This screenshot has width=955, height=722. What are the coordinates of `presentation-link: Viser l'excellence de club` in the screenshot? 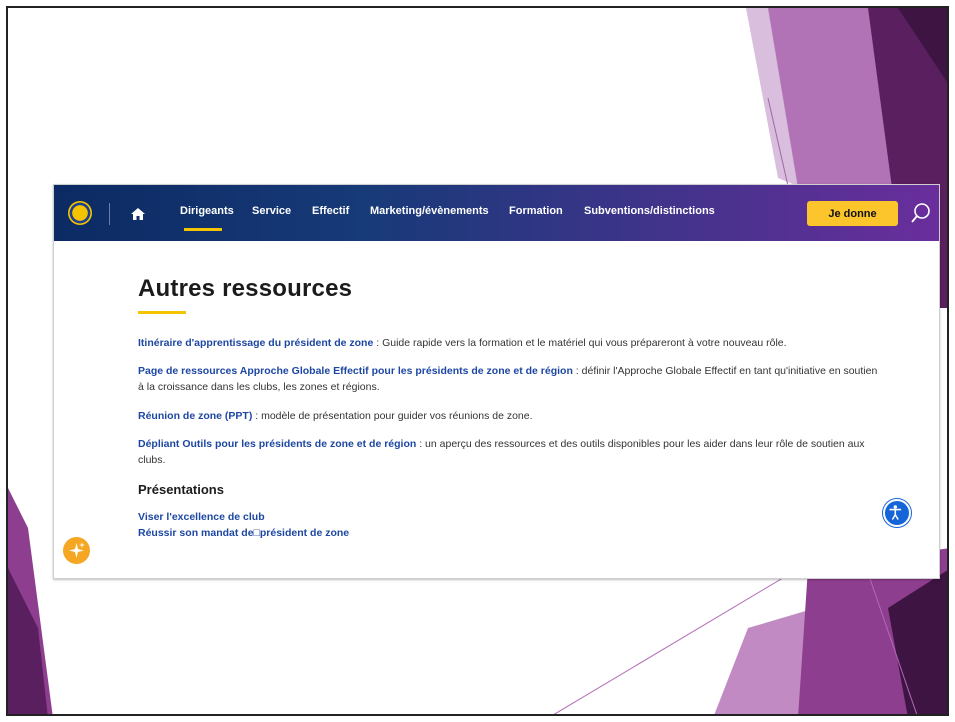 It's located at (201, 517).